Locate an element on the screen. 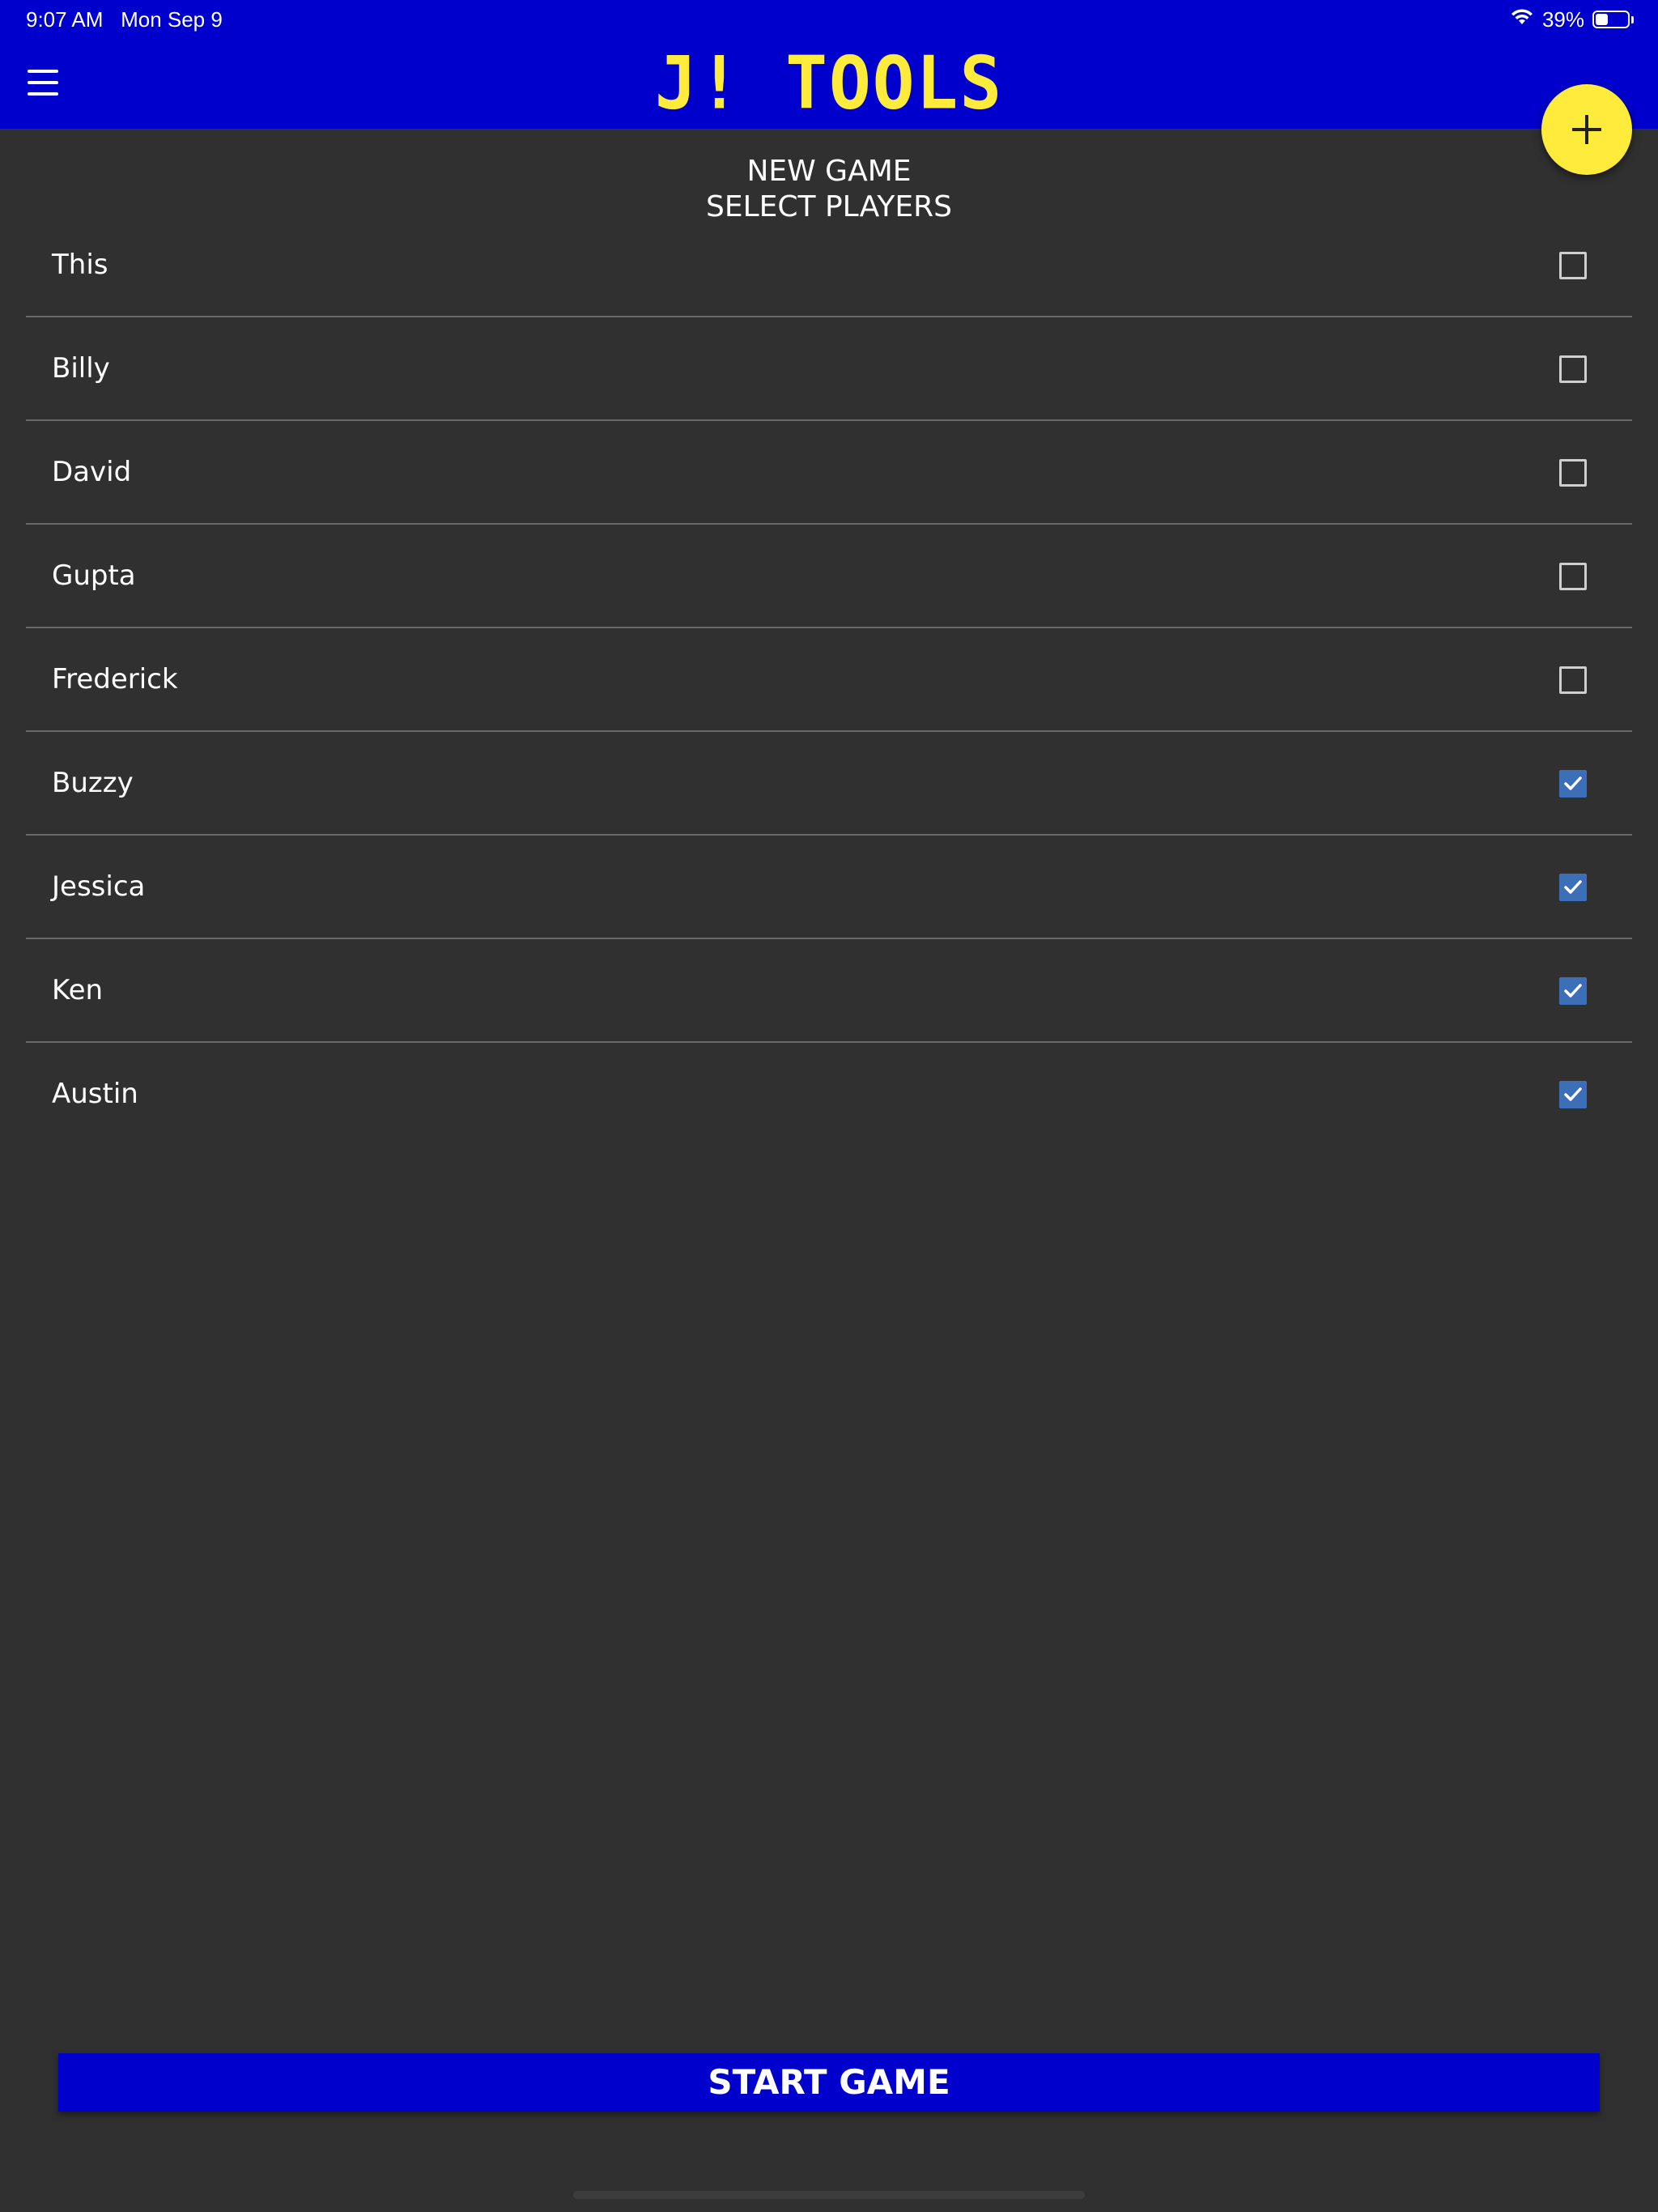 The image size is (1658, 2212). battery-icon is located at coordinates (1611, 19).